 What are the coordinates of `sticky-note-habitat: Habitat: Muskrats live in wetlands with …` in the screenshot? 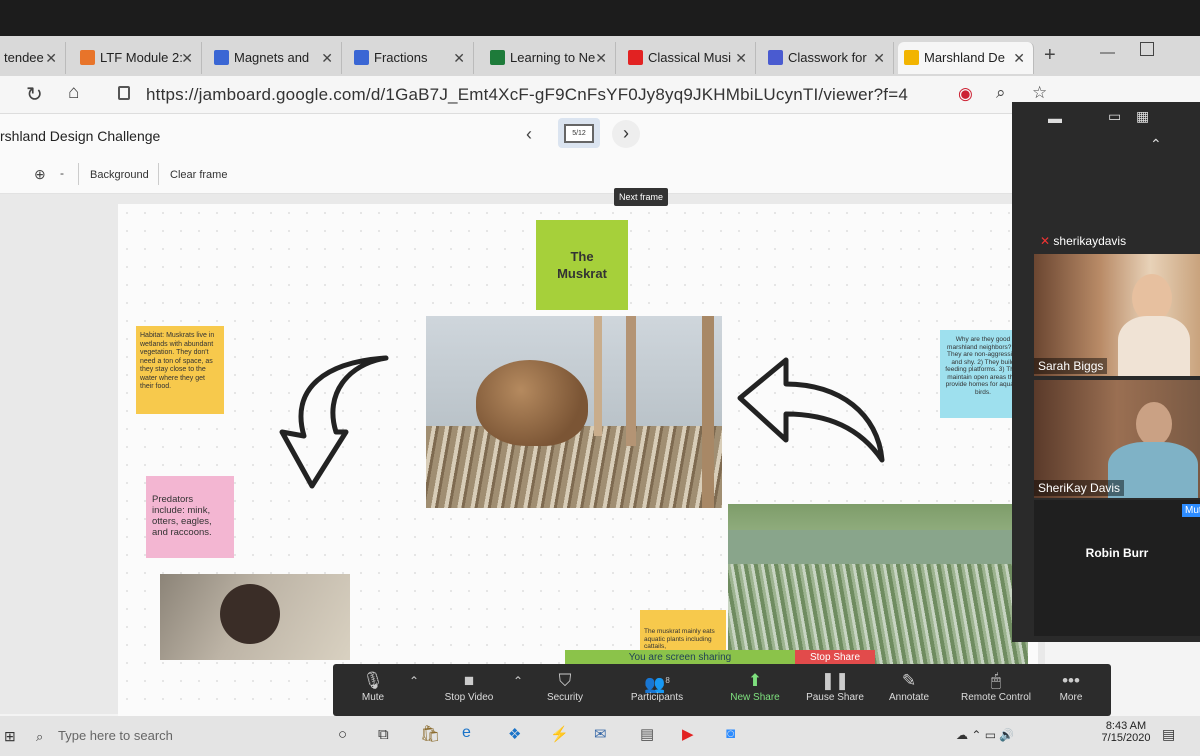 It's located at (180, 370).